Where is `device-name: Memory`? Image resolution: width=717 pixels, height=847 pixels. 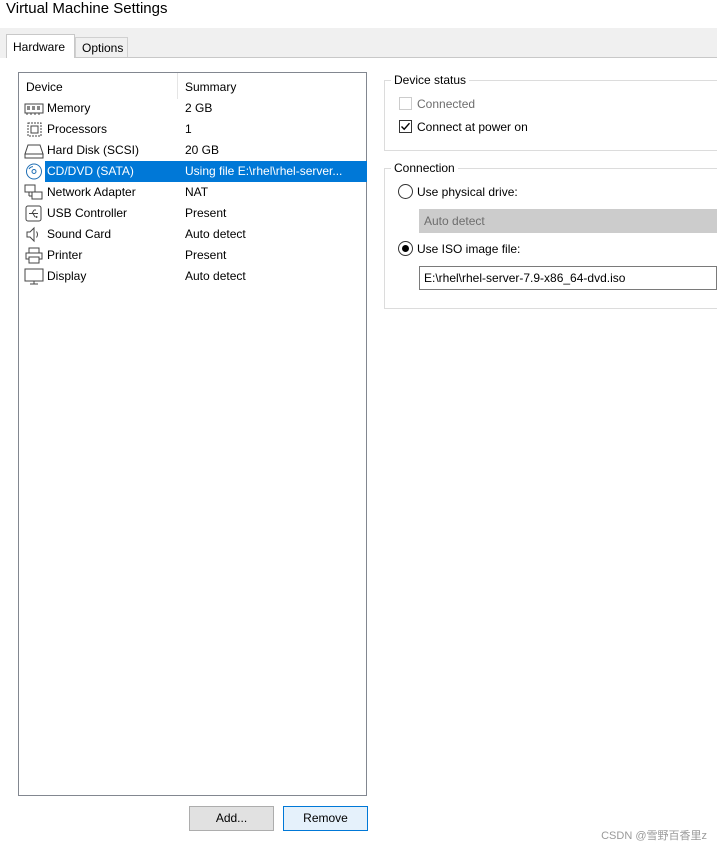 device-name: Memory is located at coordinates (69, 108).